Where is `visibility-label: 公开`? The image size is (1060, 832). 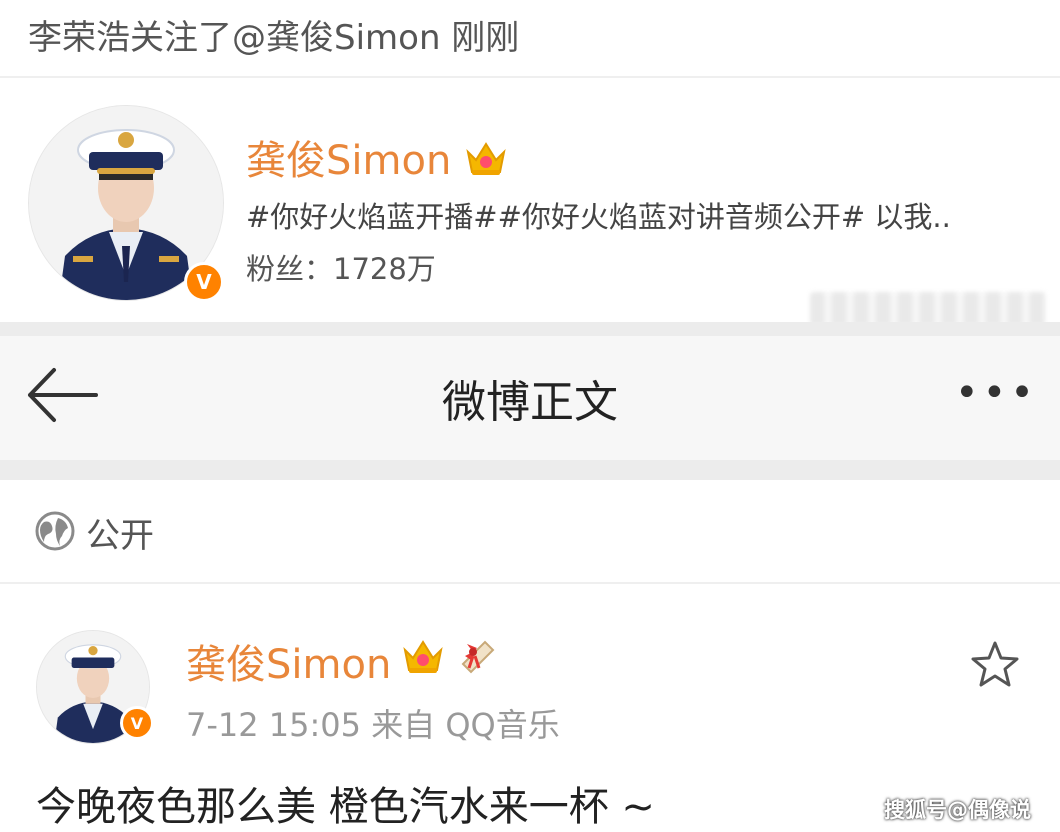 visibility-label: 公开 is located at coordinates (120, 536).